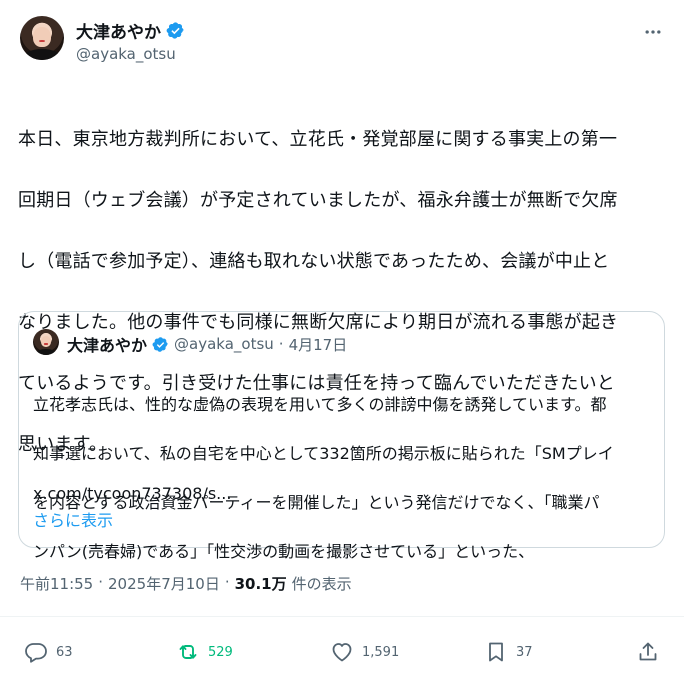 The width and height of the screenshot is (684, 684). What do you see at coordinates (224, 344) in the screenshot?
I see `quoted-author-handle: @ayaka_otsu` at bounding box center [224, 344].